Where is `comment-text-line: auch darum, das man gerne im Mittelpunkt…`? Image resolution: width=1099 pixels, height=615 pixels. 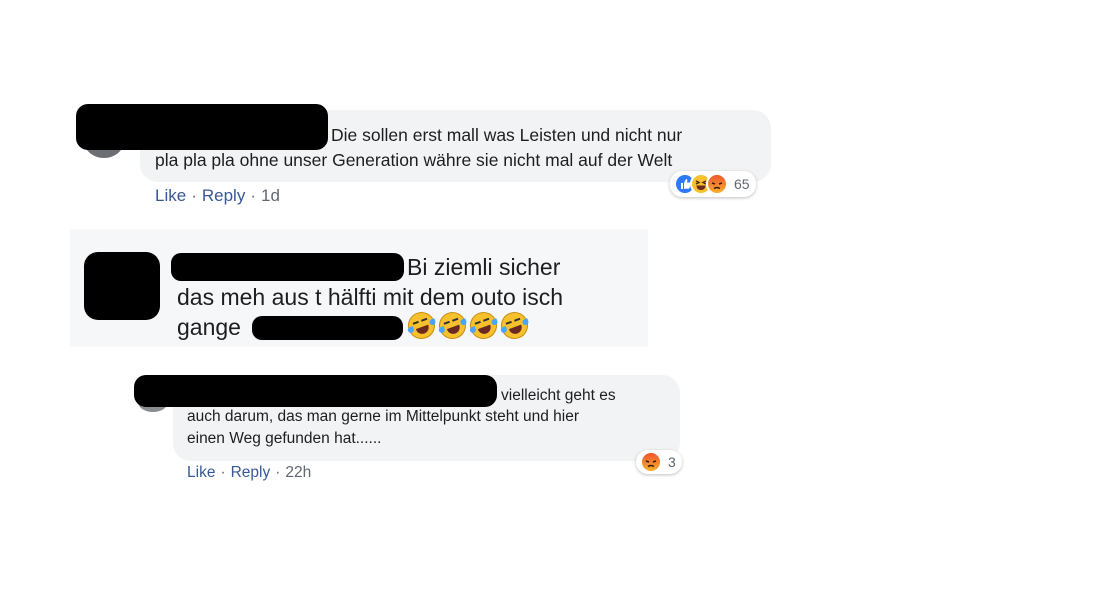 comment-text-line: auch darum, das man gerne im Mittelpunkt… is located at coordinates (383, 416).